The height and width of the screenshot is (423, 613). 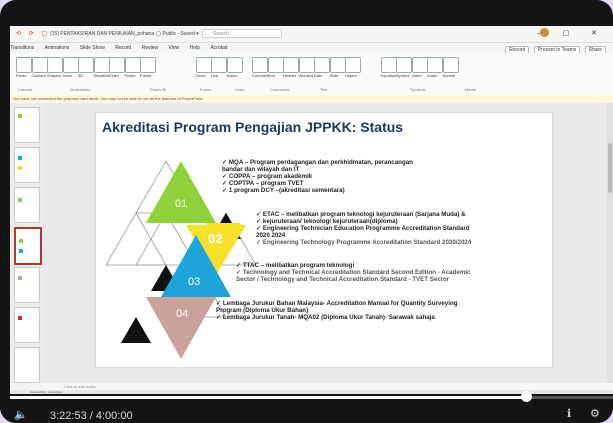 What do you see at coordinates (242, 33) in the screenshot?
I see `search-input: Search` at bounding box center [242, 33].